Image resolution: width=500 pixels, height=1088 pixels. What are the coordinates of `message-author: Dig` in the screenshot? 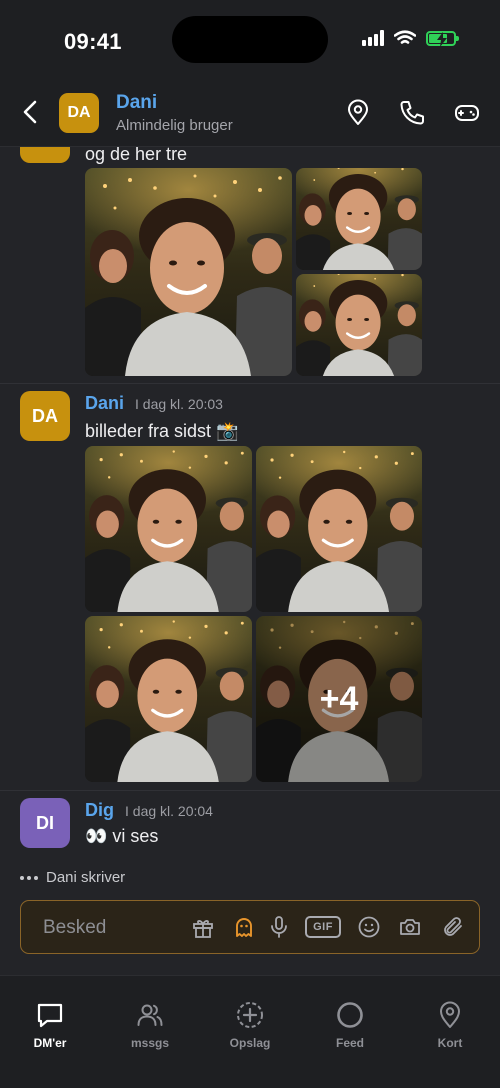 It's located at (99, 810).